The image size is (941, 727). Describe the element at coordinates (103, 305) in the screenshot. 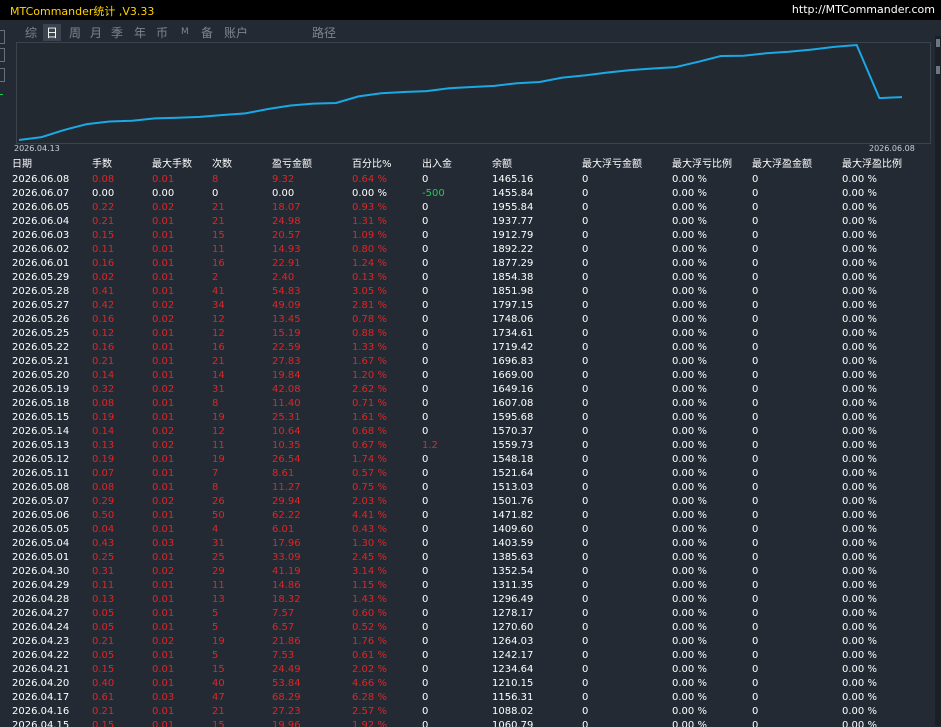

I see `table-cell: 0.42` at that location.